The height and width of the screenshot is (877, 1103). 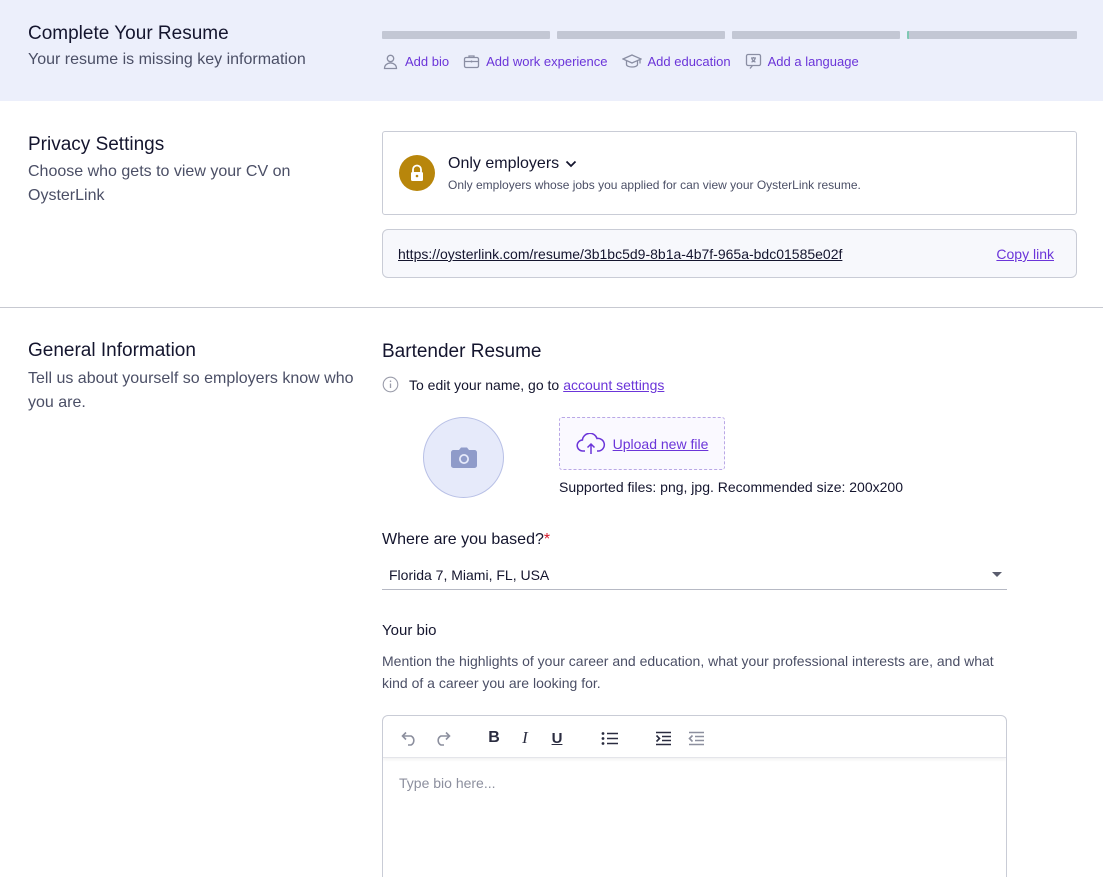 I want to click on italic-button: I, so click(x=525, y=738).